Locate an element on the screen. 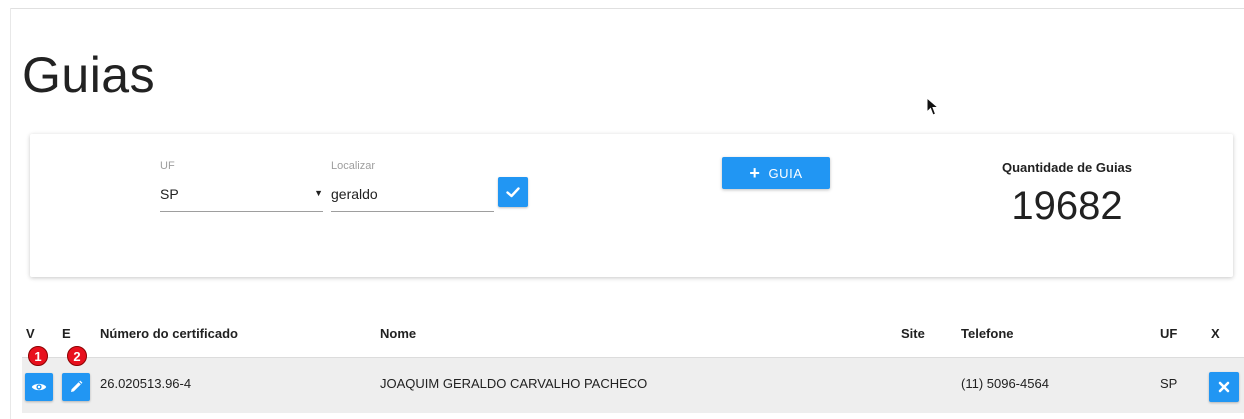 The width and height of the screenshot is (1244, 419). annotation-marker-1: 1 is located at coordinates (38, 356).